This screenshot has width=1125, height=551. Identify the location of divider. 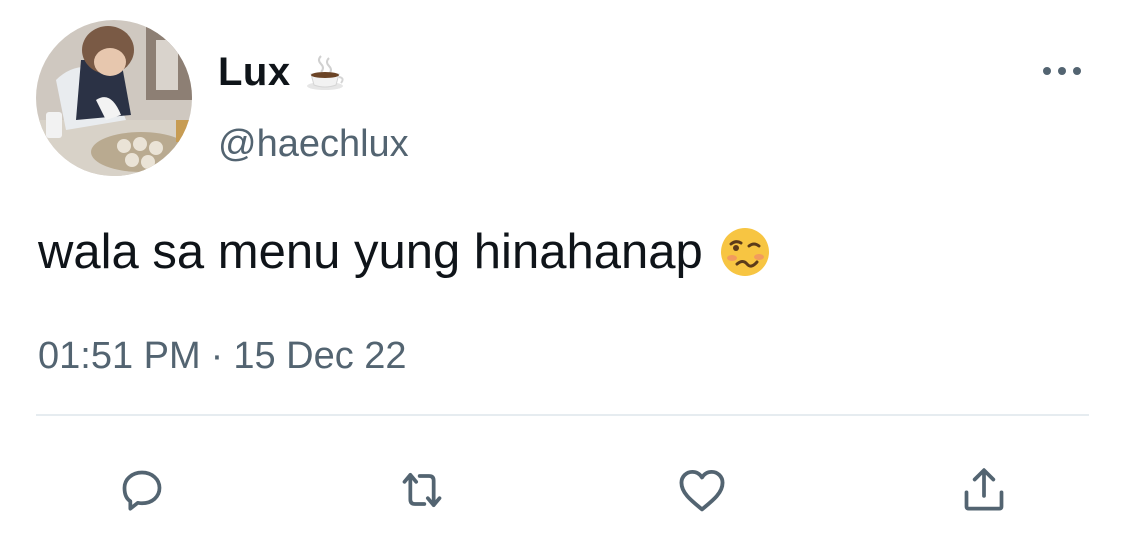
(562, 415).